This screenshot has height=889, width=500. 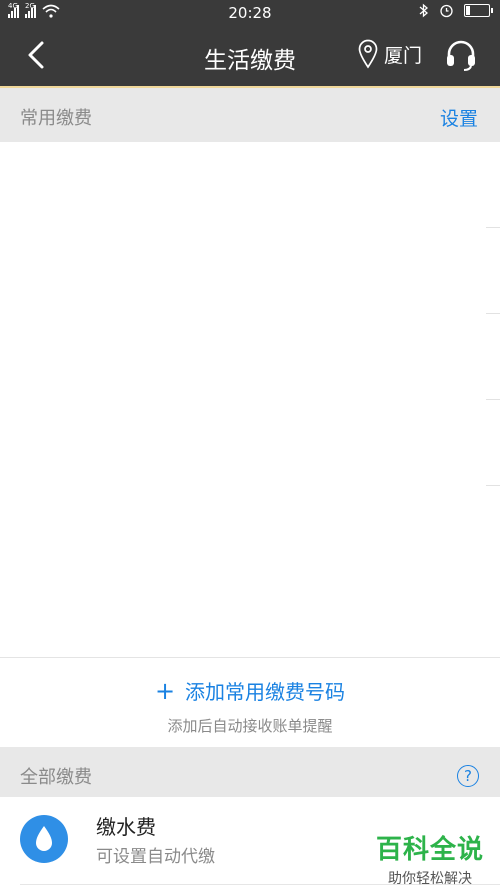 What do you see at coordinates (126, 827) in the screenshot?
I see `item-name: 缴水费` at bounding box center [126, 827].